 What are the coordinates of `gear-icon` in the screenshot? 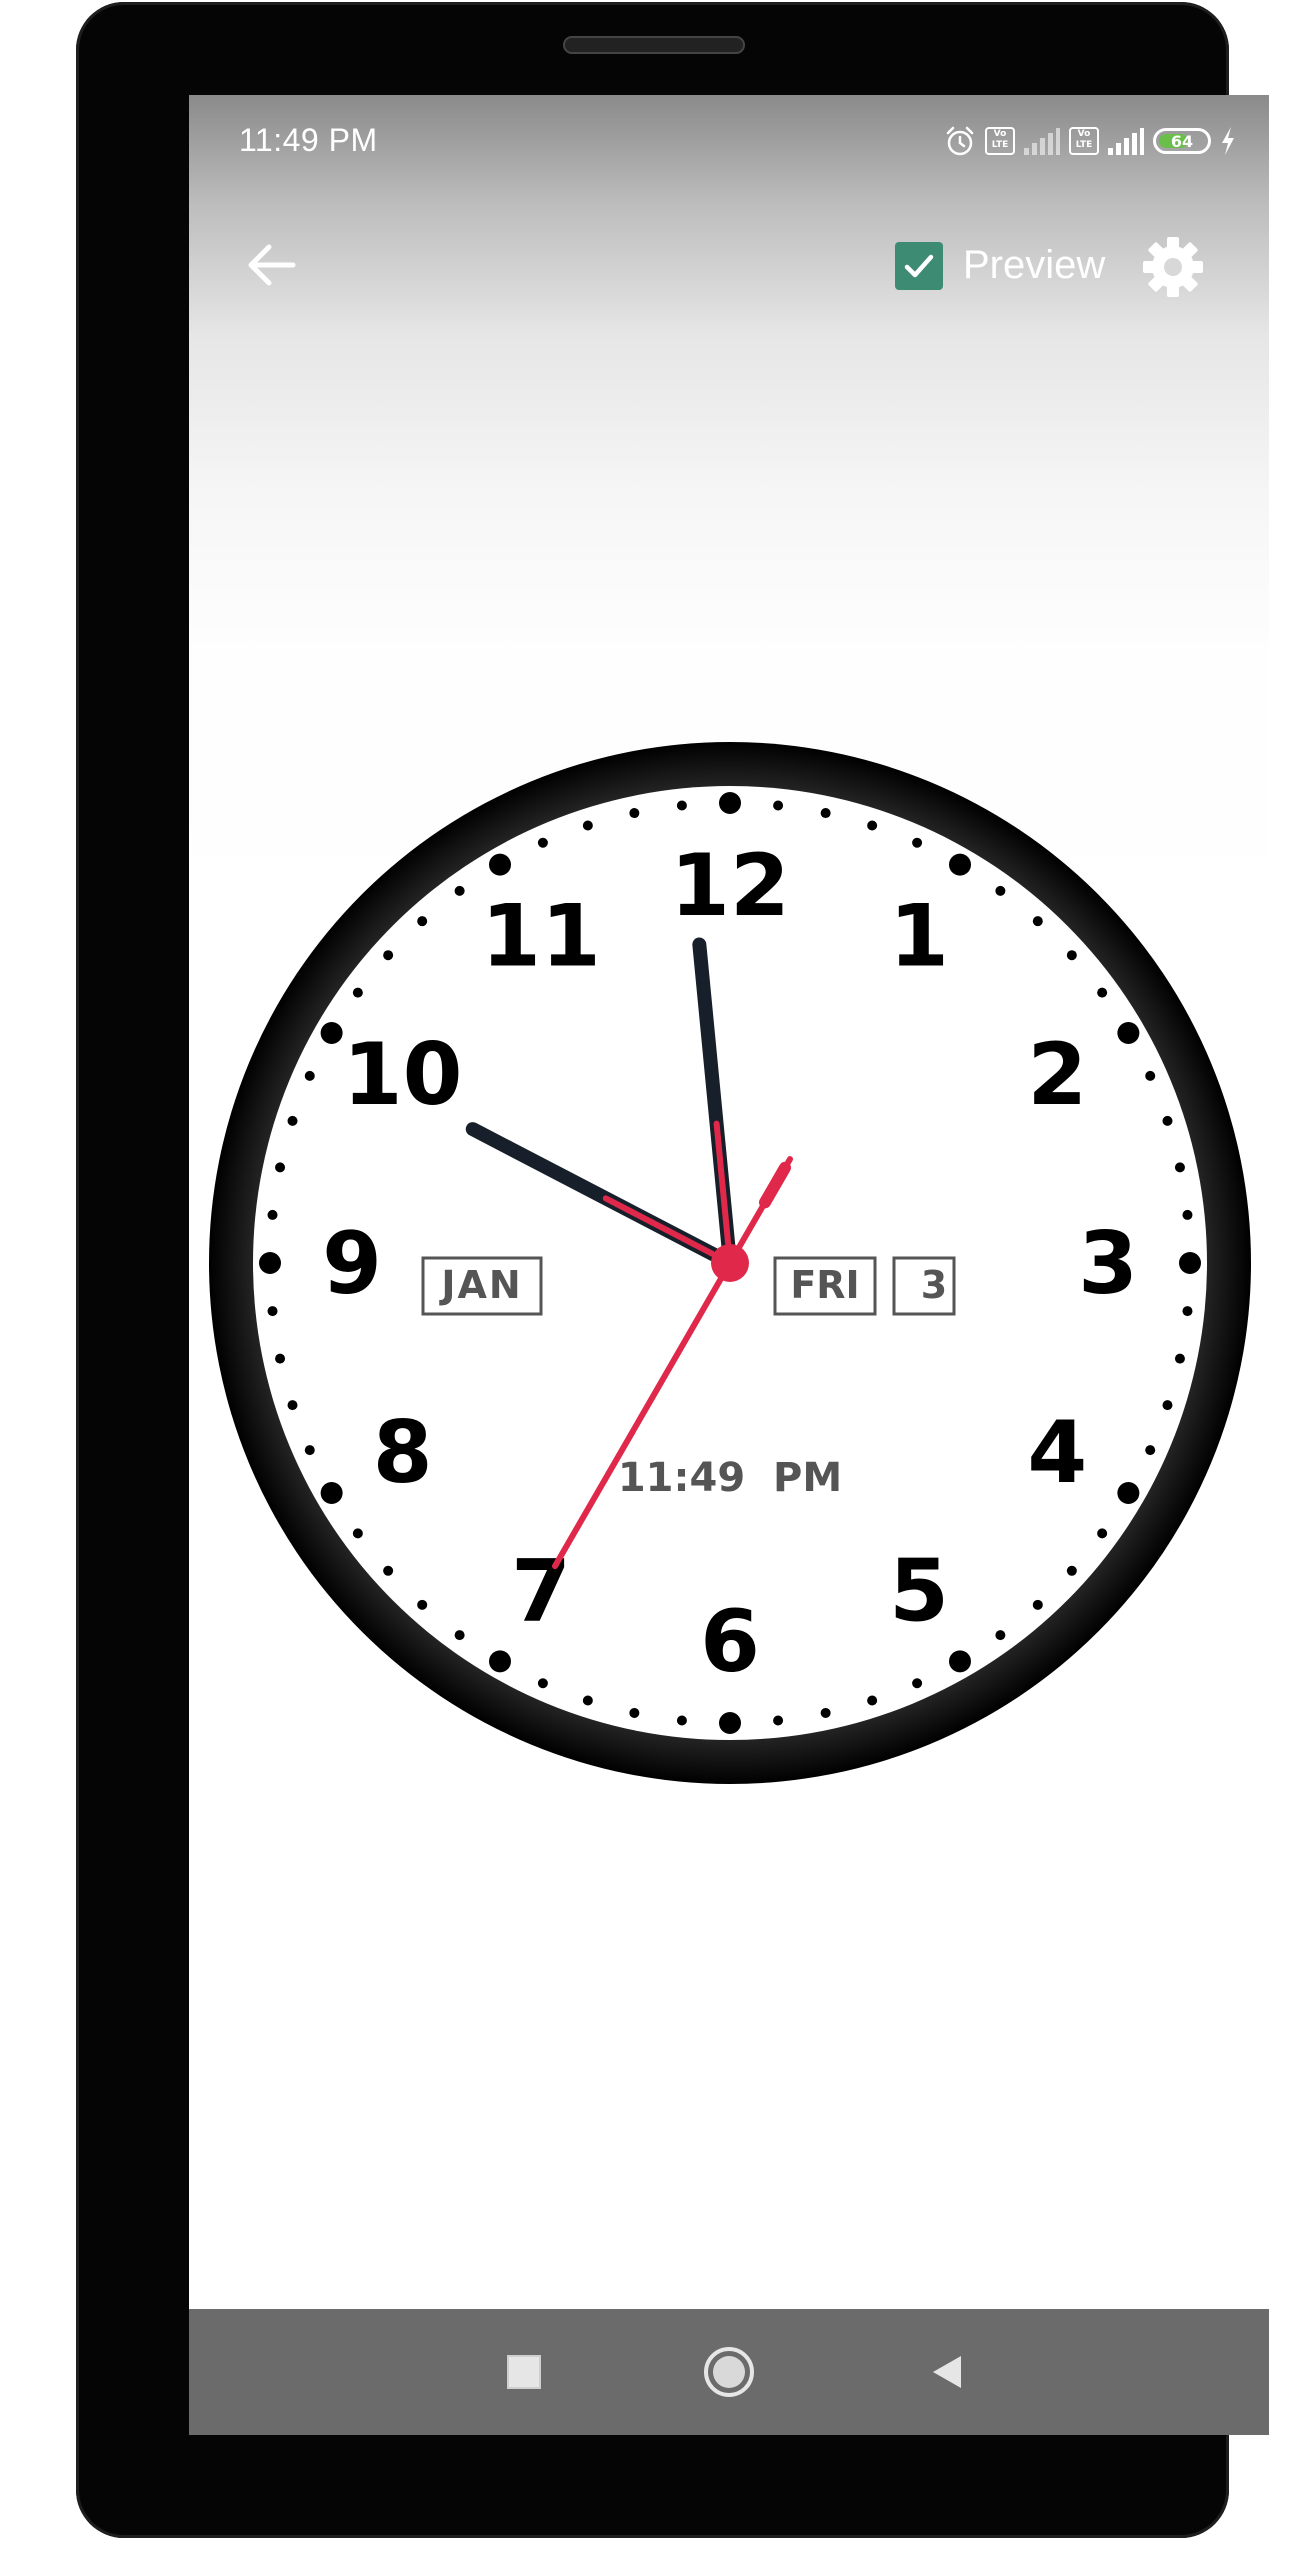 It's located at (1173, 267).